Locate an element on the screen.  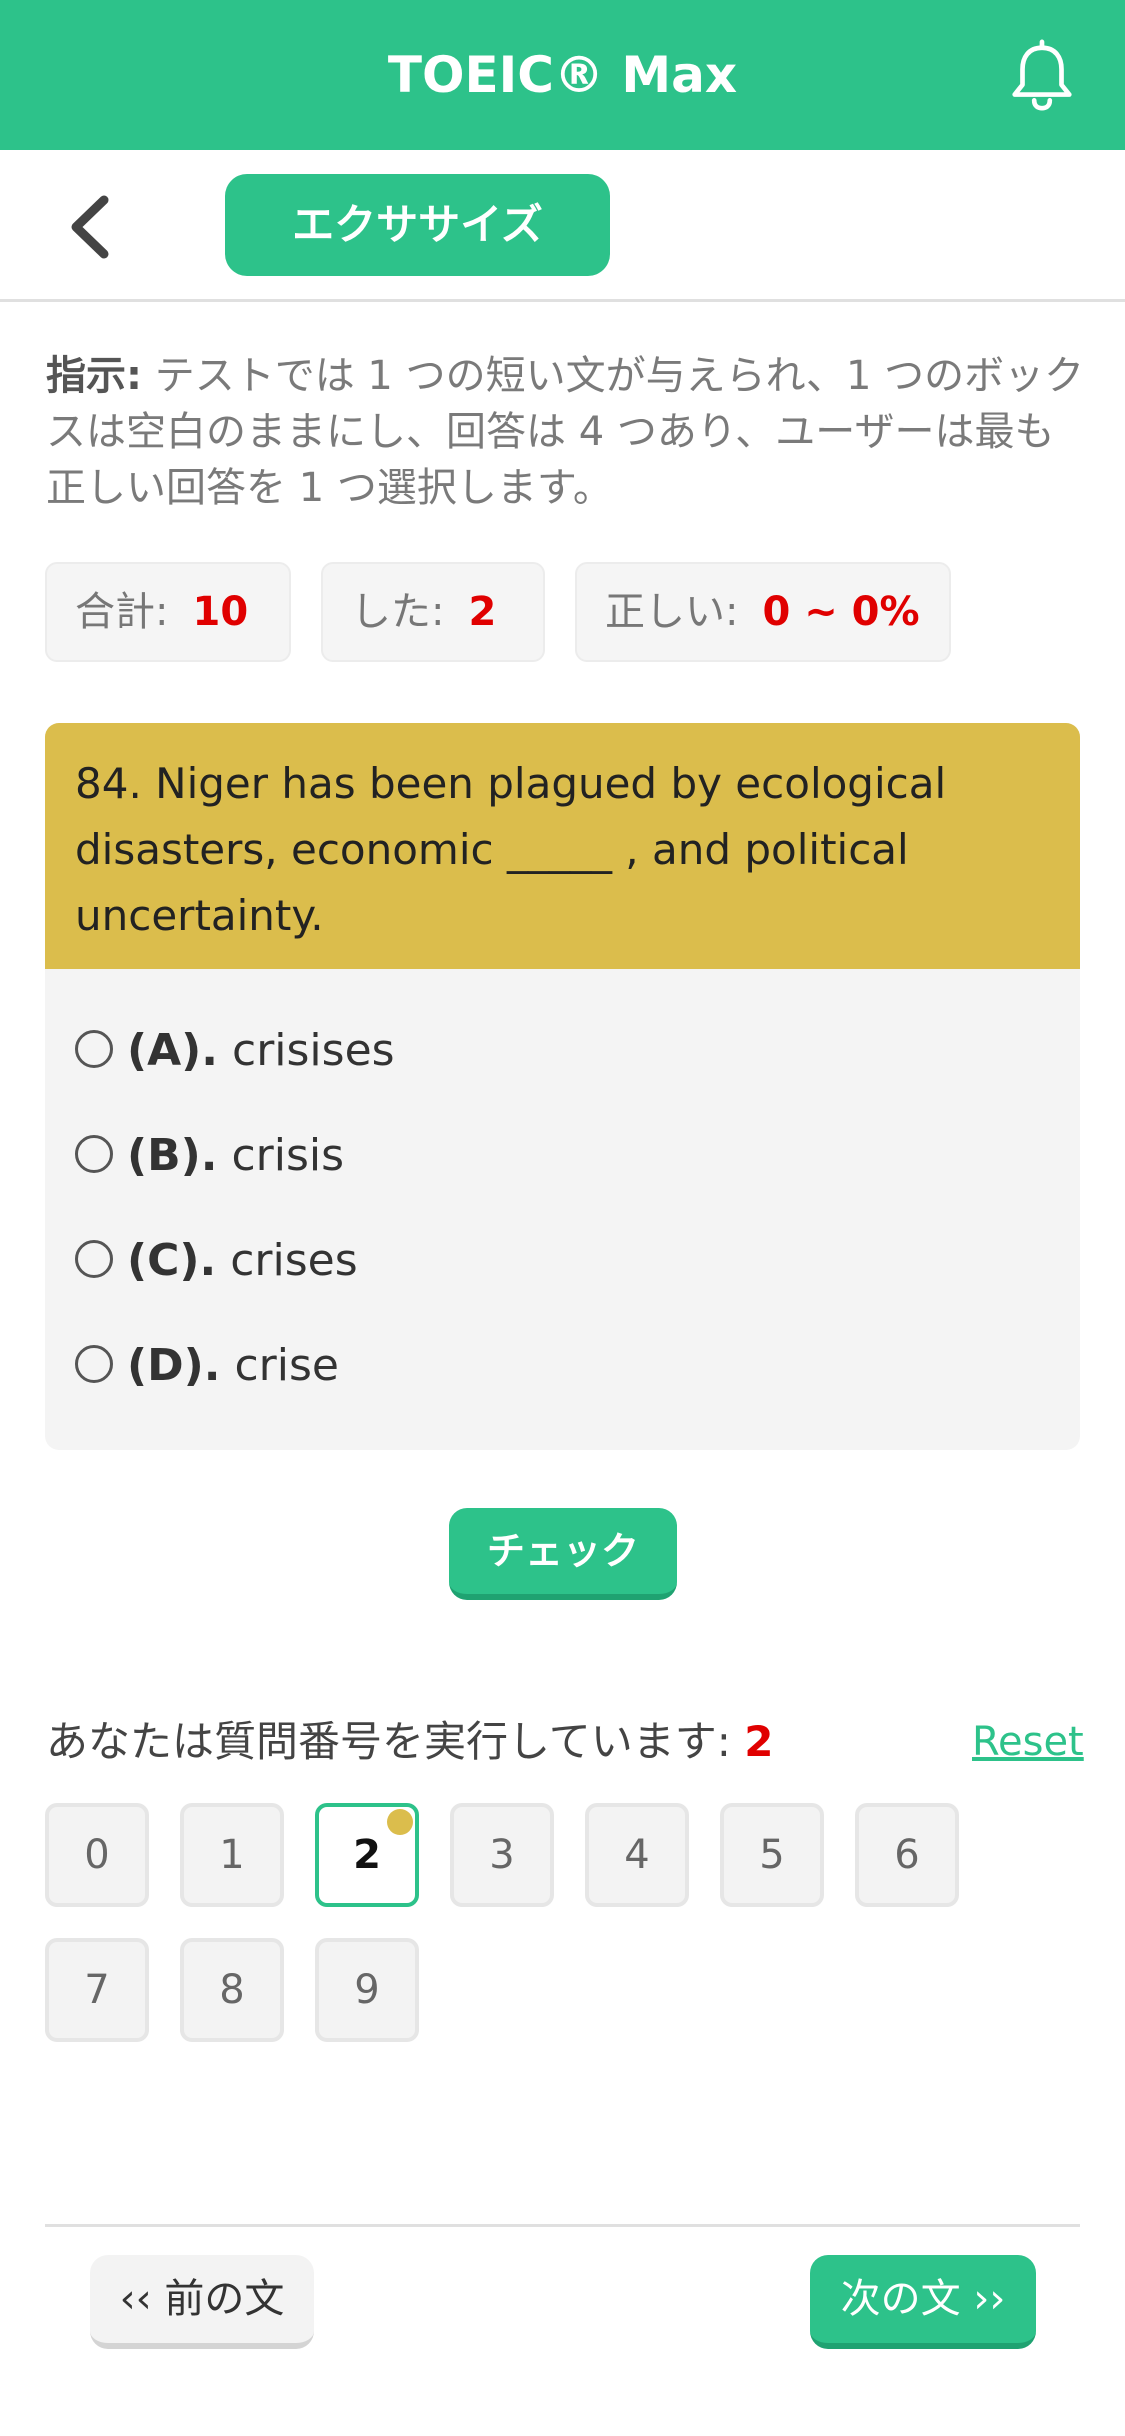
stat-total-label: 合計: is located at coordinates (122, 612).